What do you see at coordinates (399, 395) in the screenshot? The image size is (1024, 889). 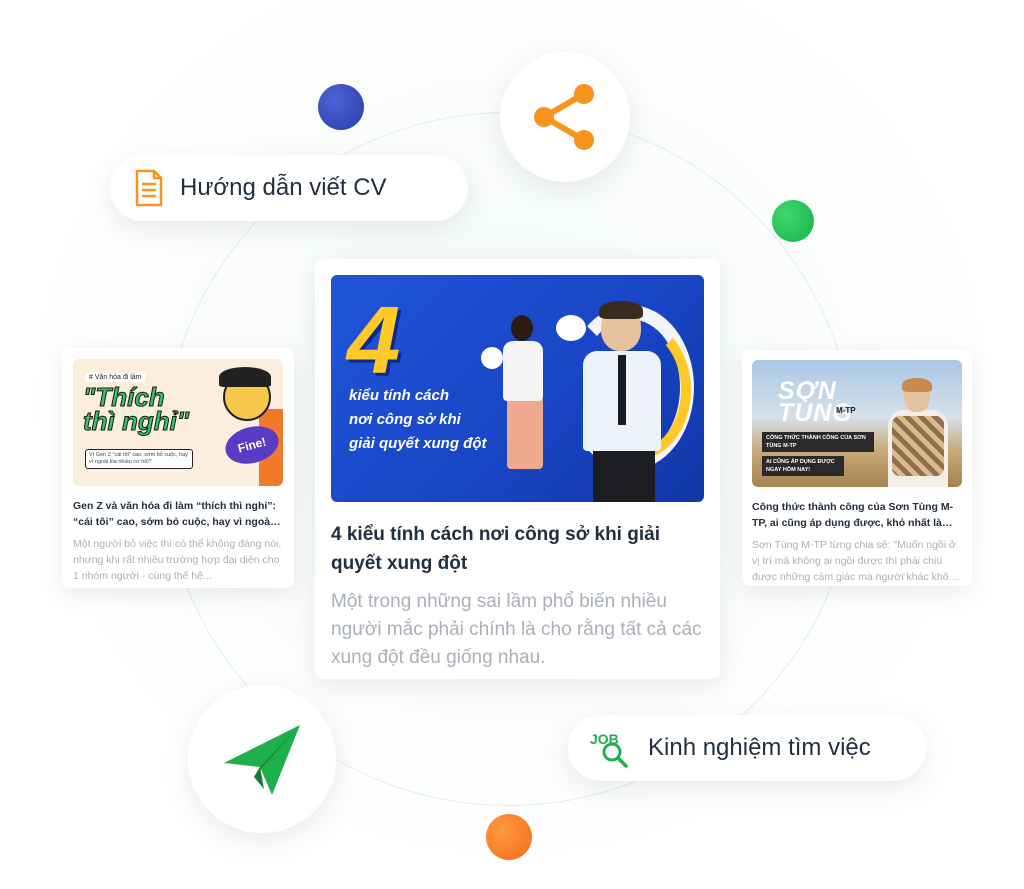 I see `thumbnail-line-1: kiểu tính cách` at bounding box center [399, 395].